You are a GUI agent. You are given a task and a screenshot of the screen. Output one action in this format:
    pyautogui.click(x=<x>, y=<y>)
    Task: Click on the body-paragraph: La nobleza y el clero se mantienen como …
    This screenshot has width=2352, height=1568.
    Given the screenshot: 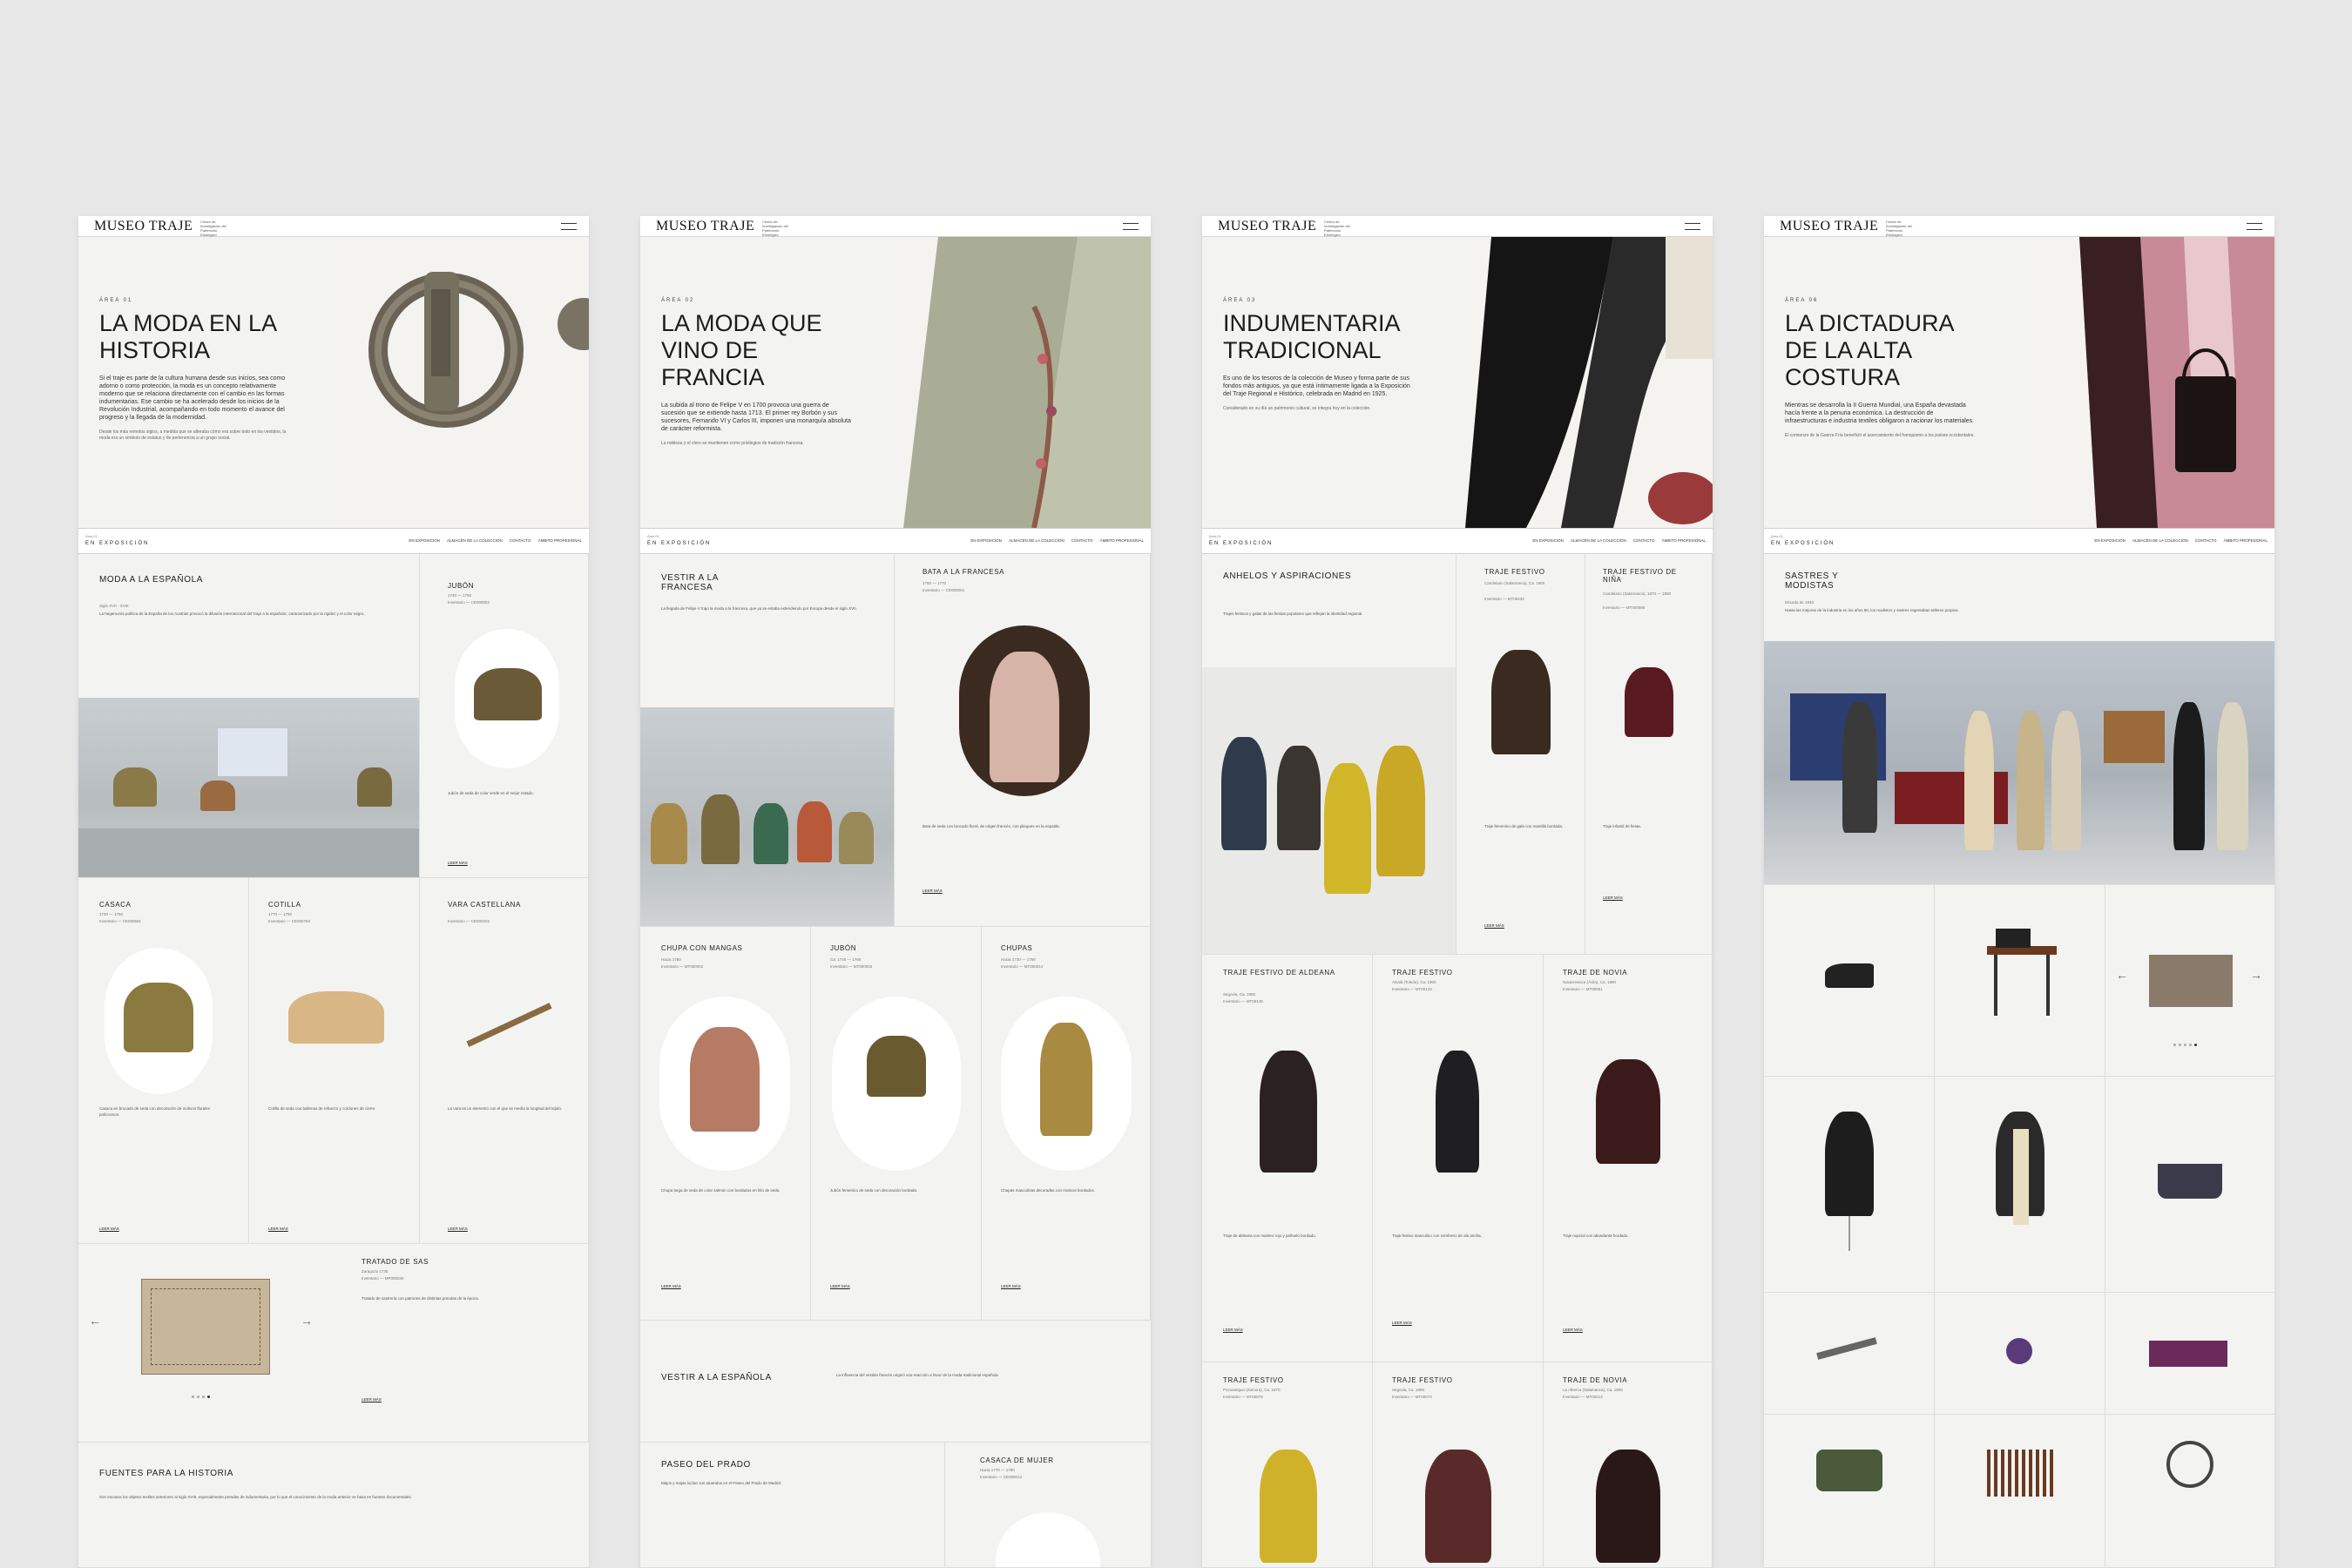 What is the action you would take?
    pyautogui.click(x=732, y=443)
    